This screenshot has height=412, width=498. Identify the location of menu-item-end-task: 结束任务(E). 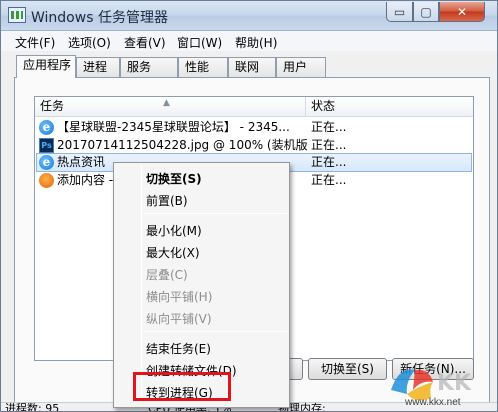
(178, 348).